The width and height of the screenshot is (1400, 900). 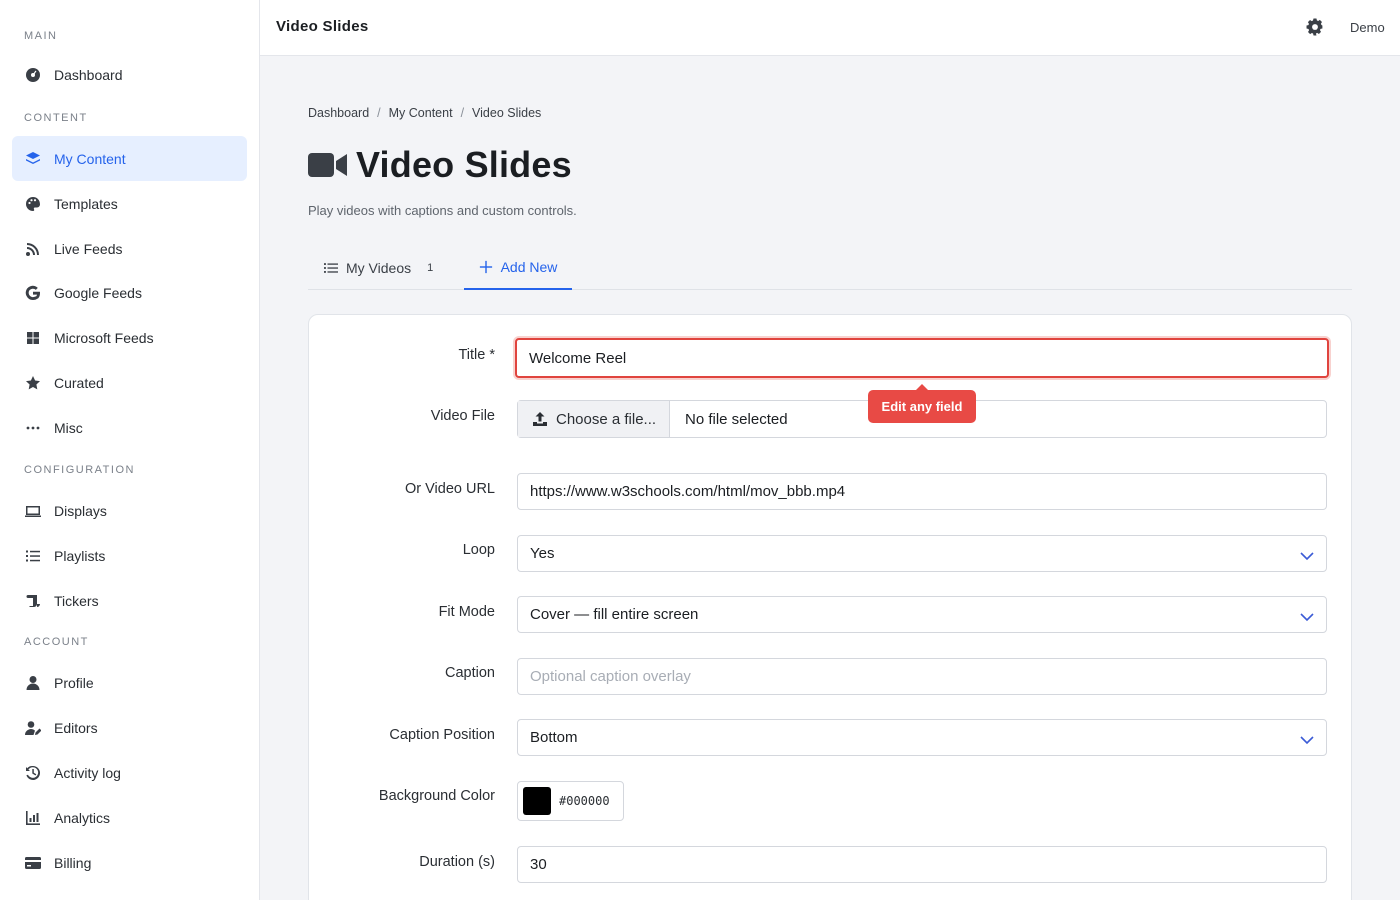 I want to click on file-status: No file selected, so click(x=736, y=419).